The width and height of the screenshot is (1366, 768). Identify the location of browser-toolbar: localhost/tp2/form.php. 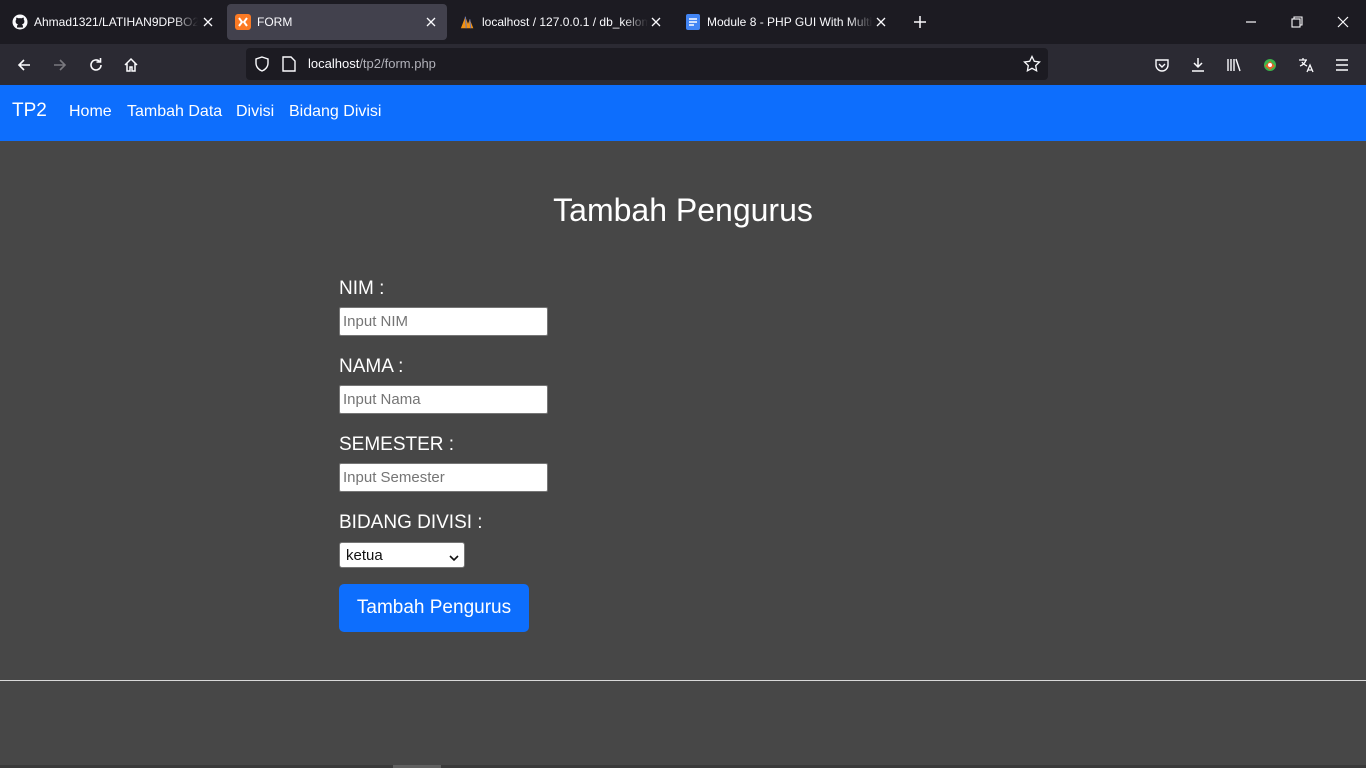
(683, 64).